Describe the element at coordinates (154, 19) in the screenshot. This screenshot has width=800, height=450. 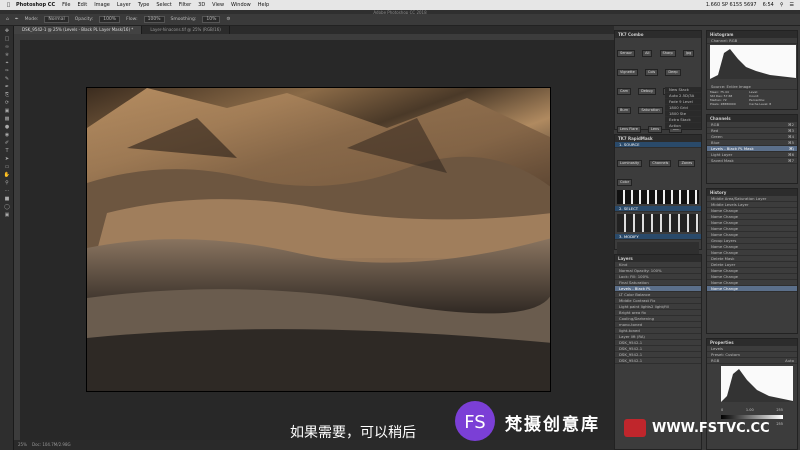
I see `flow-field: 100%` at that location.